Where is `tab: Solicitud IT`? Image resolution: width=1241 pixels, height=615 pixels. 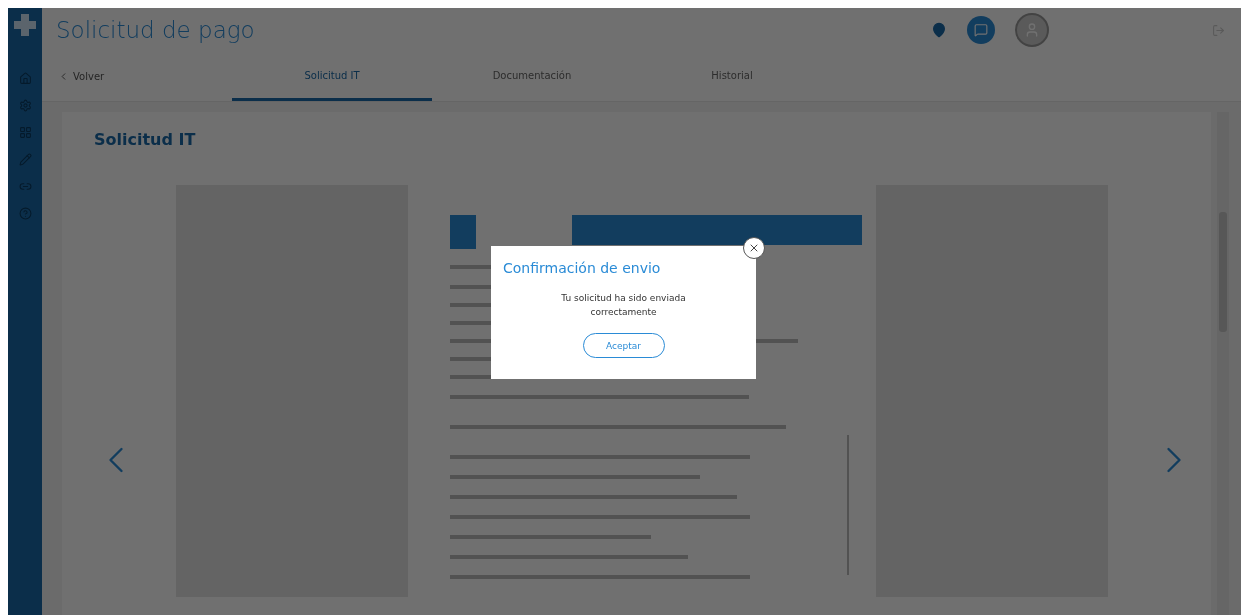
tab: Solicitud IT is located at coordinates (332, 76).